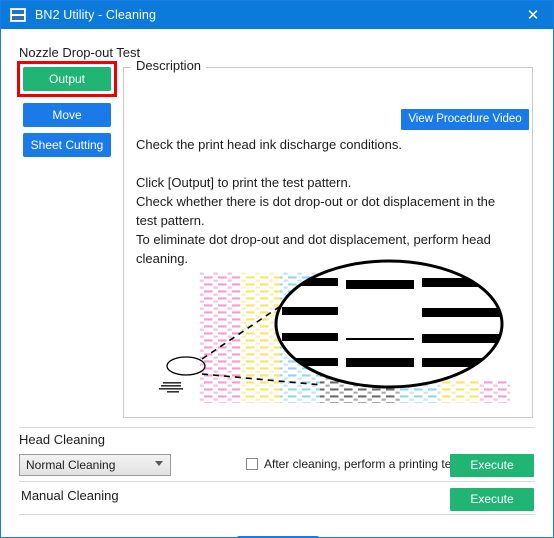 This screenshot has width=554, height=538. I want to click on bn2-app-icon, so click(18, 15).